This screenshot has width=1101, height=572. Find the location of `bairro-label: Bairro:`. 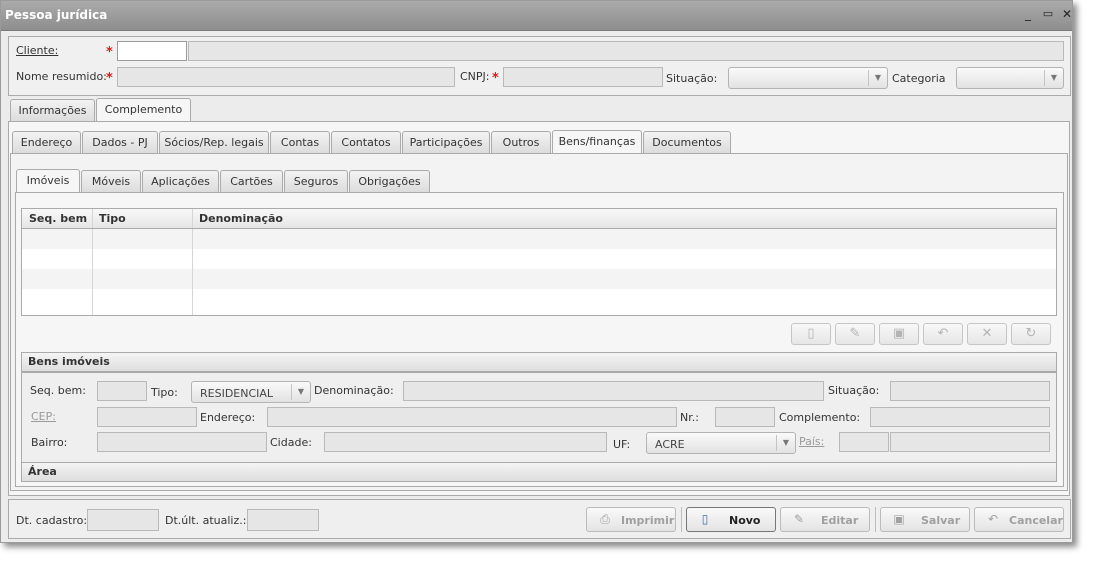

bairro-label: Bairro: is located at coordinates (49, 442).